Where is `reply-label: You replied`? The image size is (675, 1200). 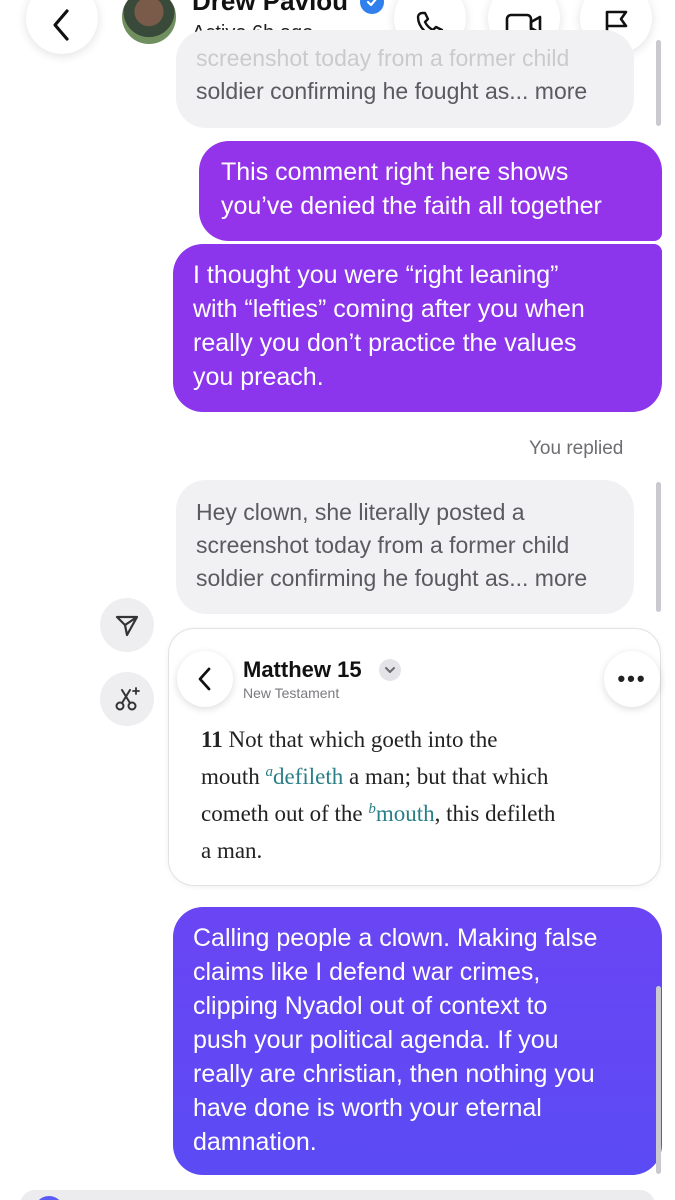
reply-label: You replied is located at coordinates (576, 448).